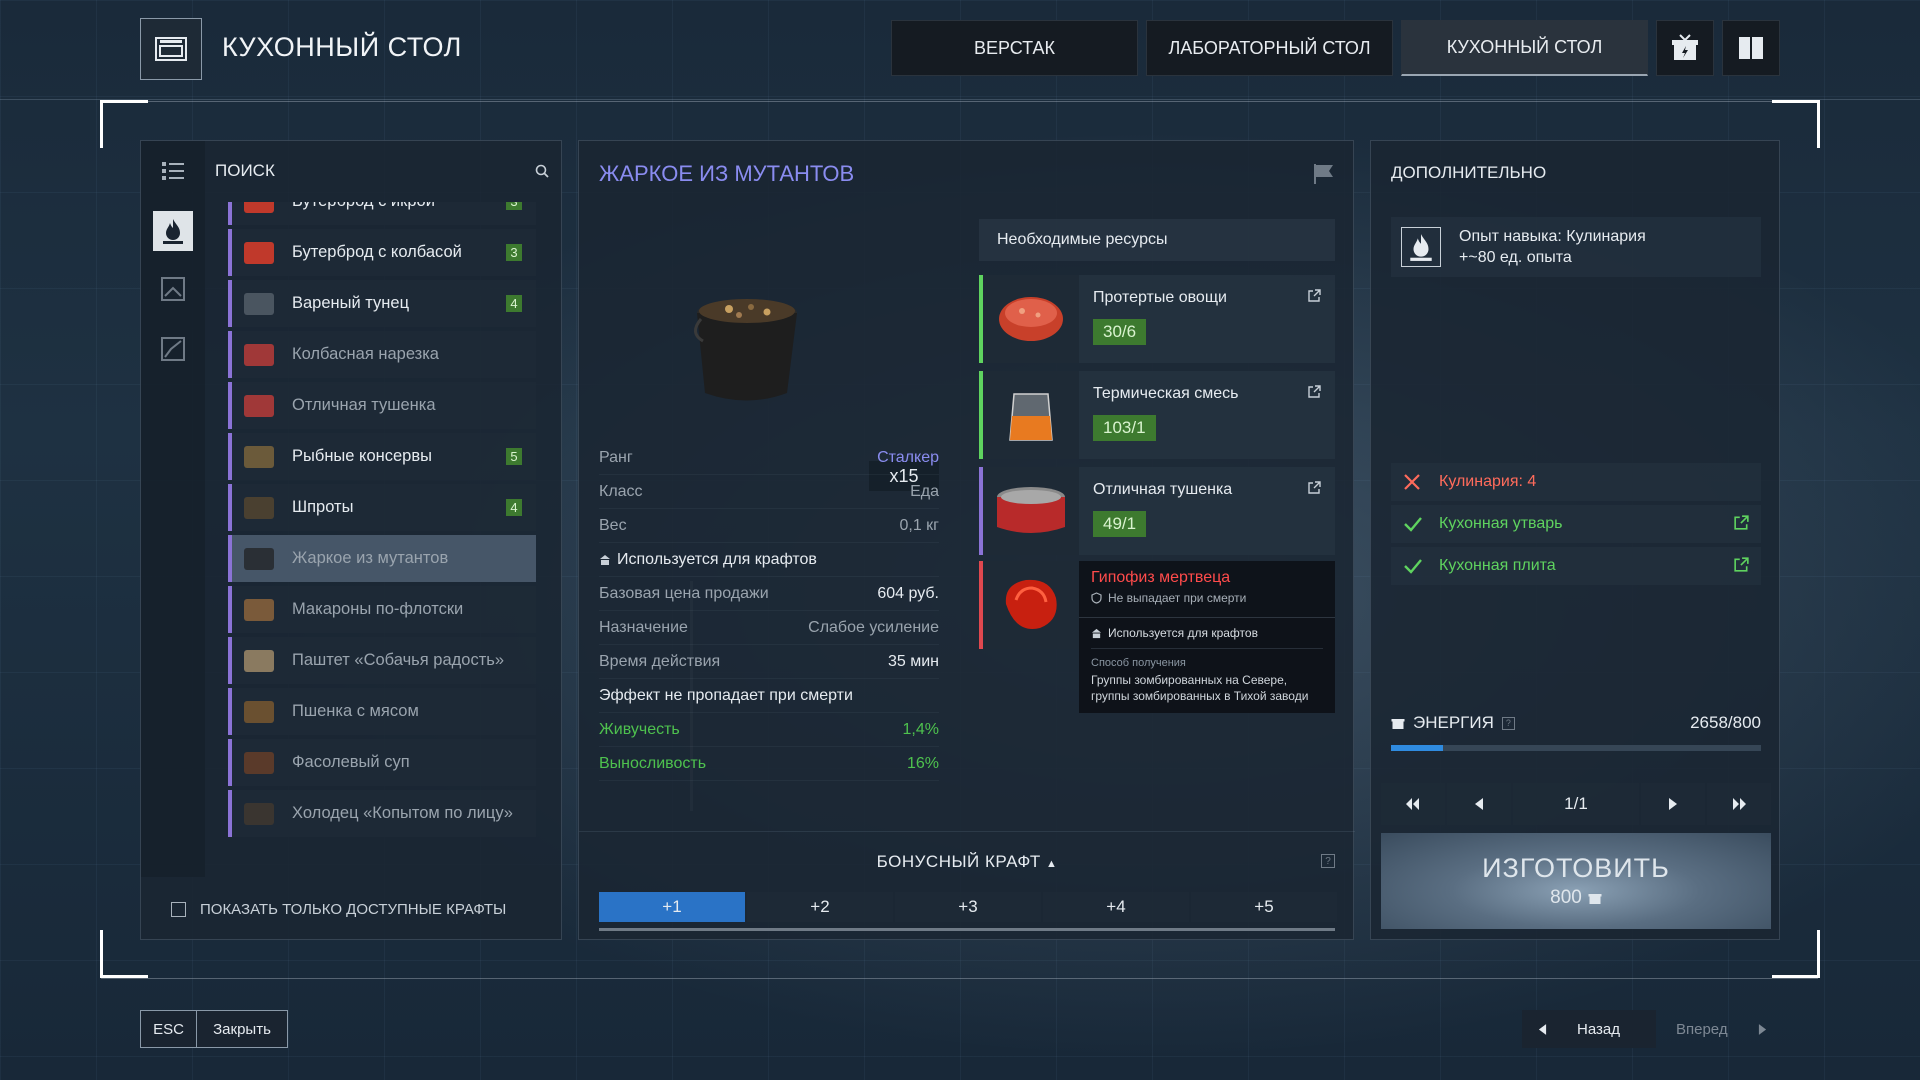  I want to click on first-page-button, so click(1413, 804).